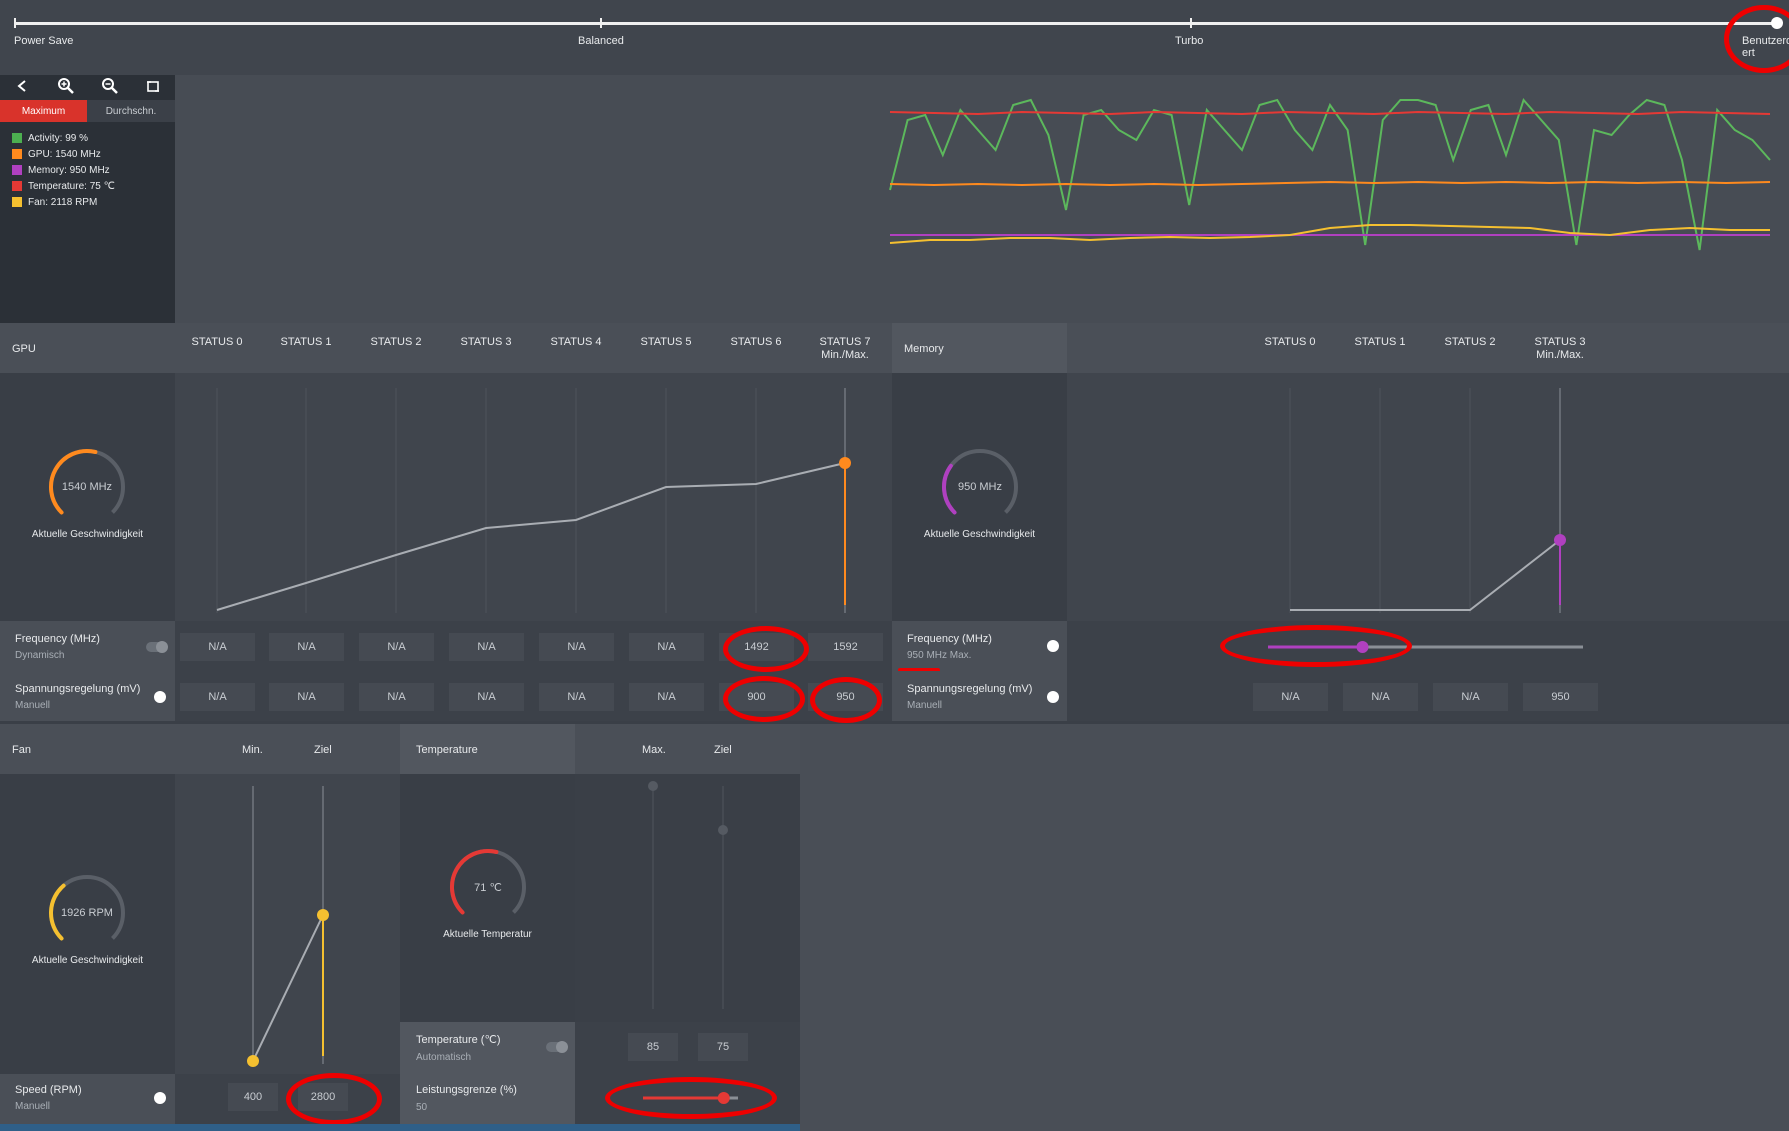 The height and width of the screenshot is (1131, 1789). I want to click on memory-voltage-toggle, so click(1053, 697).